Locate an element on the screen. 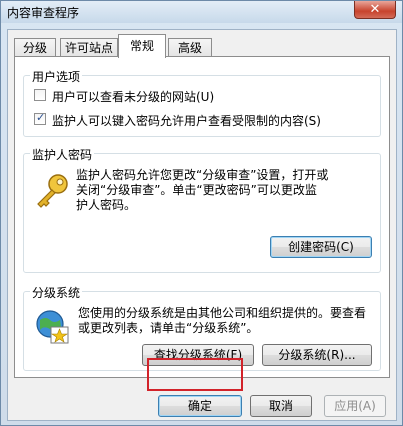 Image resolution: width=403 pixels, height=426 pixels. close-icon: ✕ is located at coordinates (375, 9).